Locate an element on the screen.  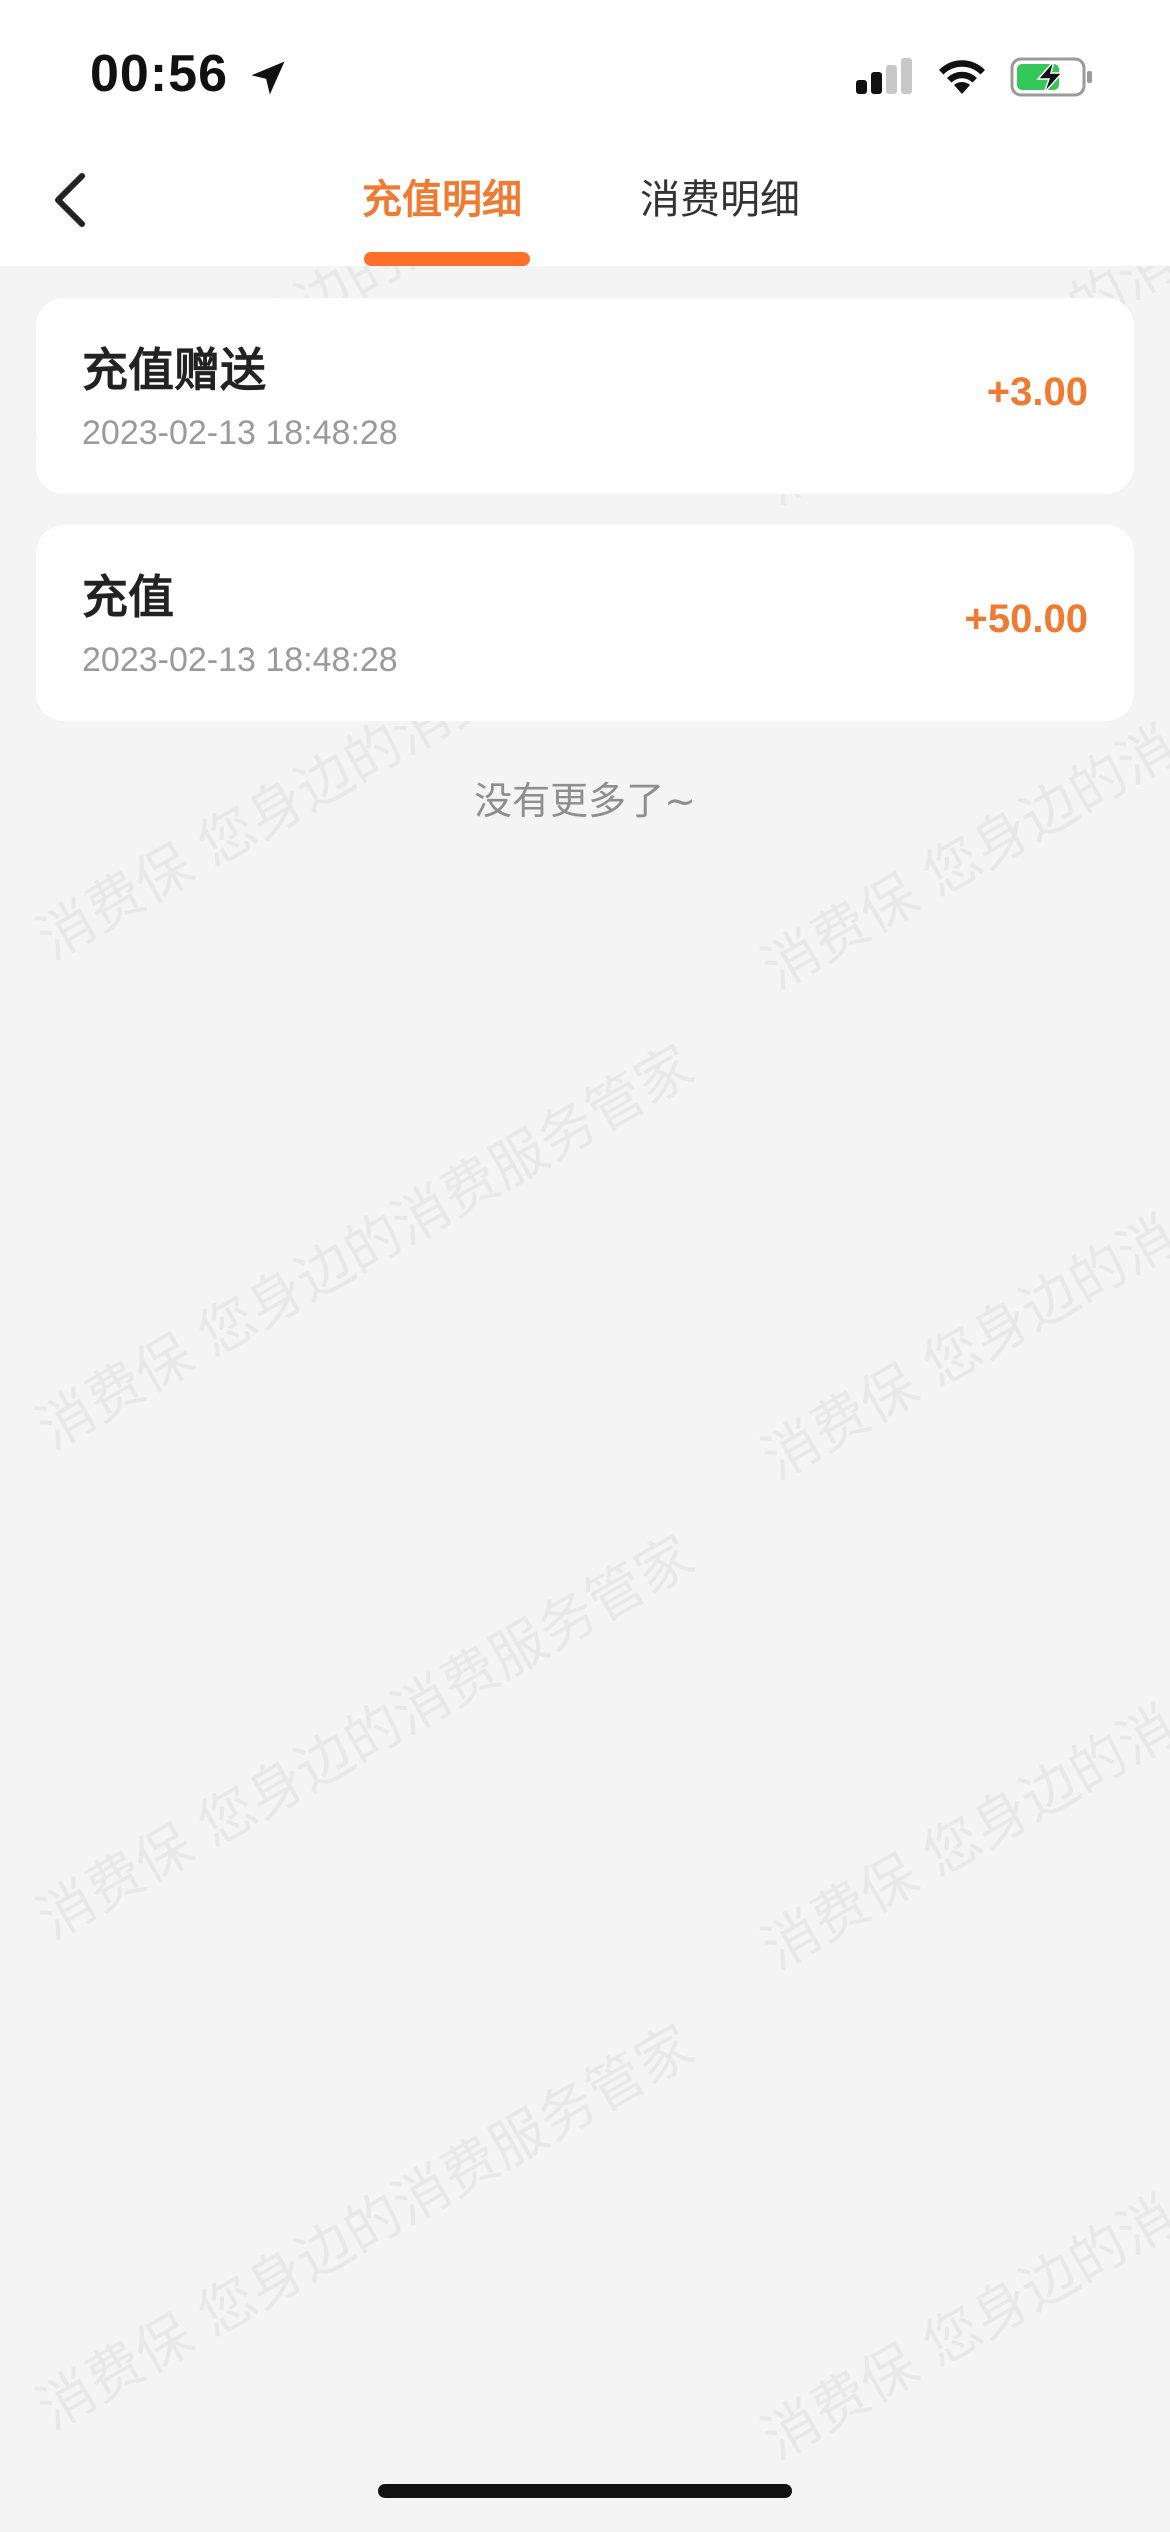
back-button is located at coordinates (70, 200).